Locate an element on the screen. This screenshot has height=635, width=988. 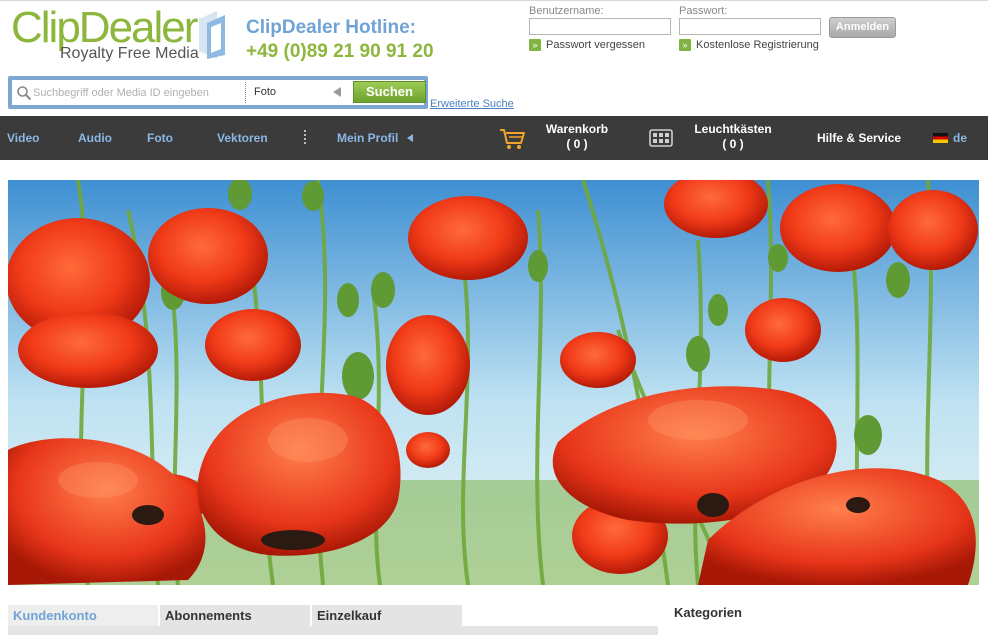
nav-vektoren: Vektoren is located at coordinates (242, 138).